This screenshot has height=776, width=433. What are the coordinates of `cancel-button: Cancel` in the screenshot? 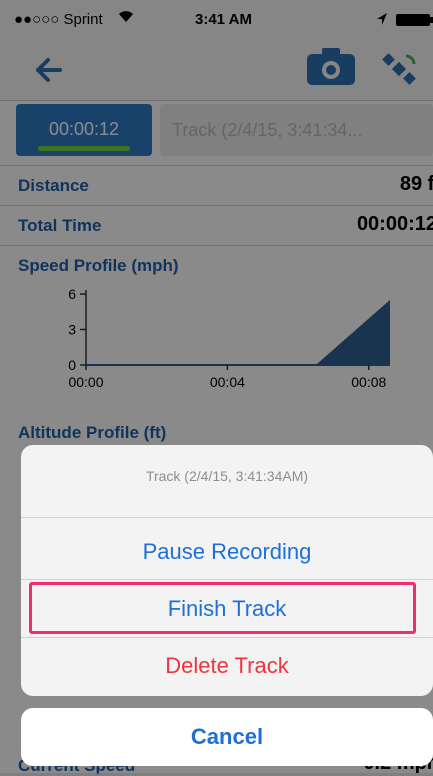 It's located at (227, 737).